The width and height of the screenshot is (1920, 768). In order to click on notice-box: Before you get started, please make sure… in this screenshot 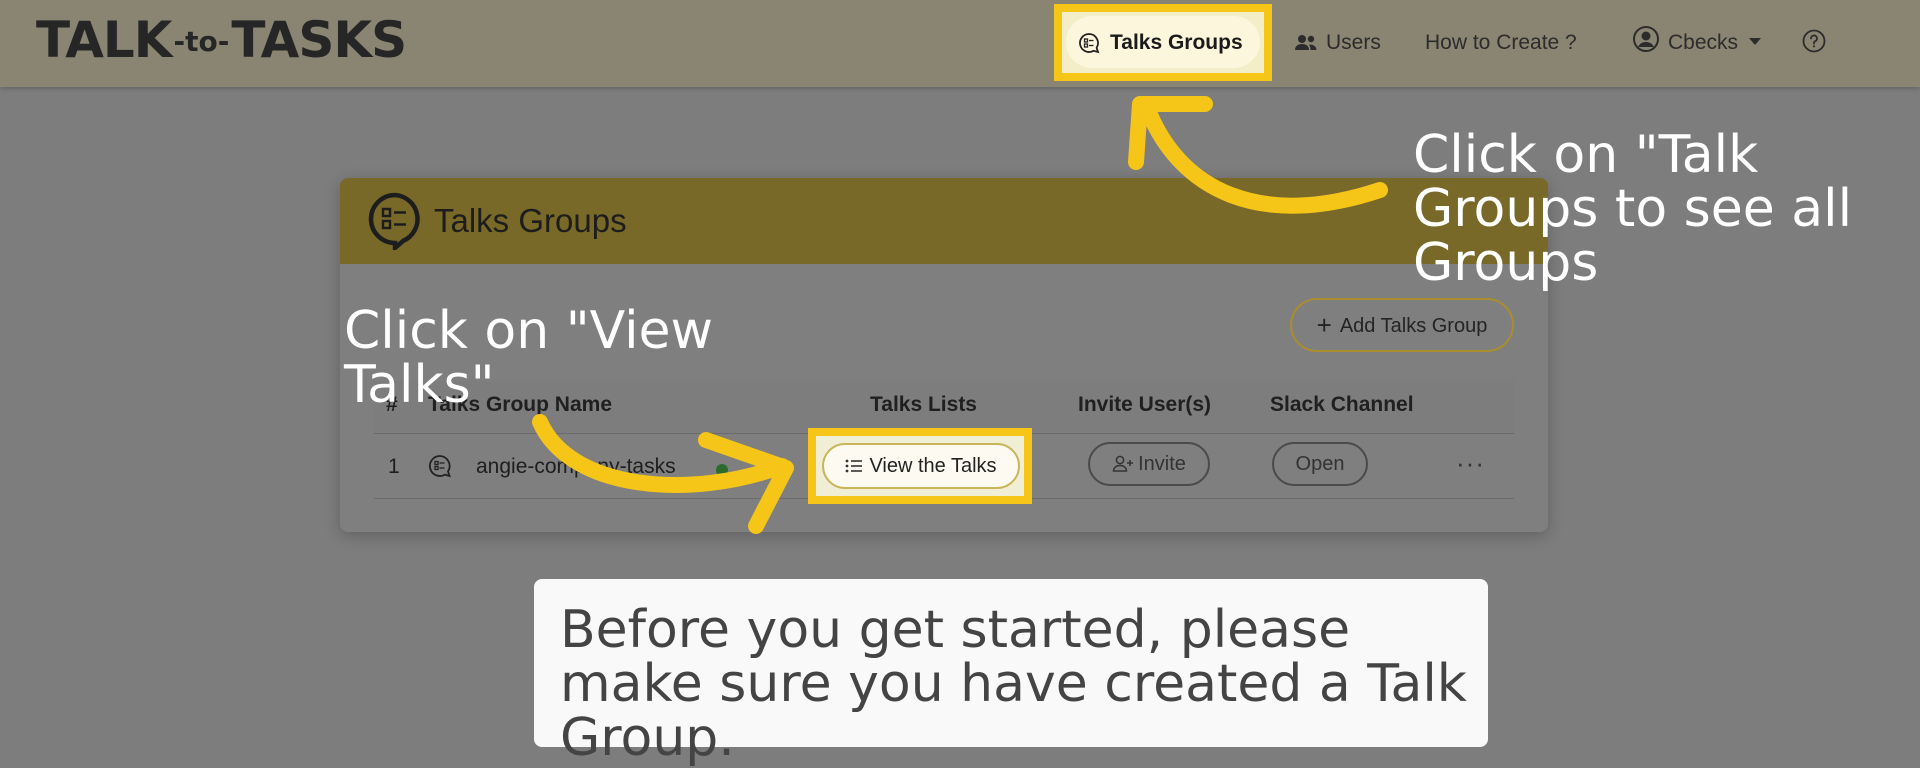, I will do `click(1011, 672)`.